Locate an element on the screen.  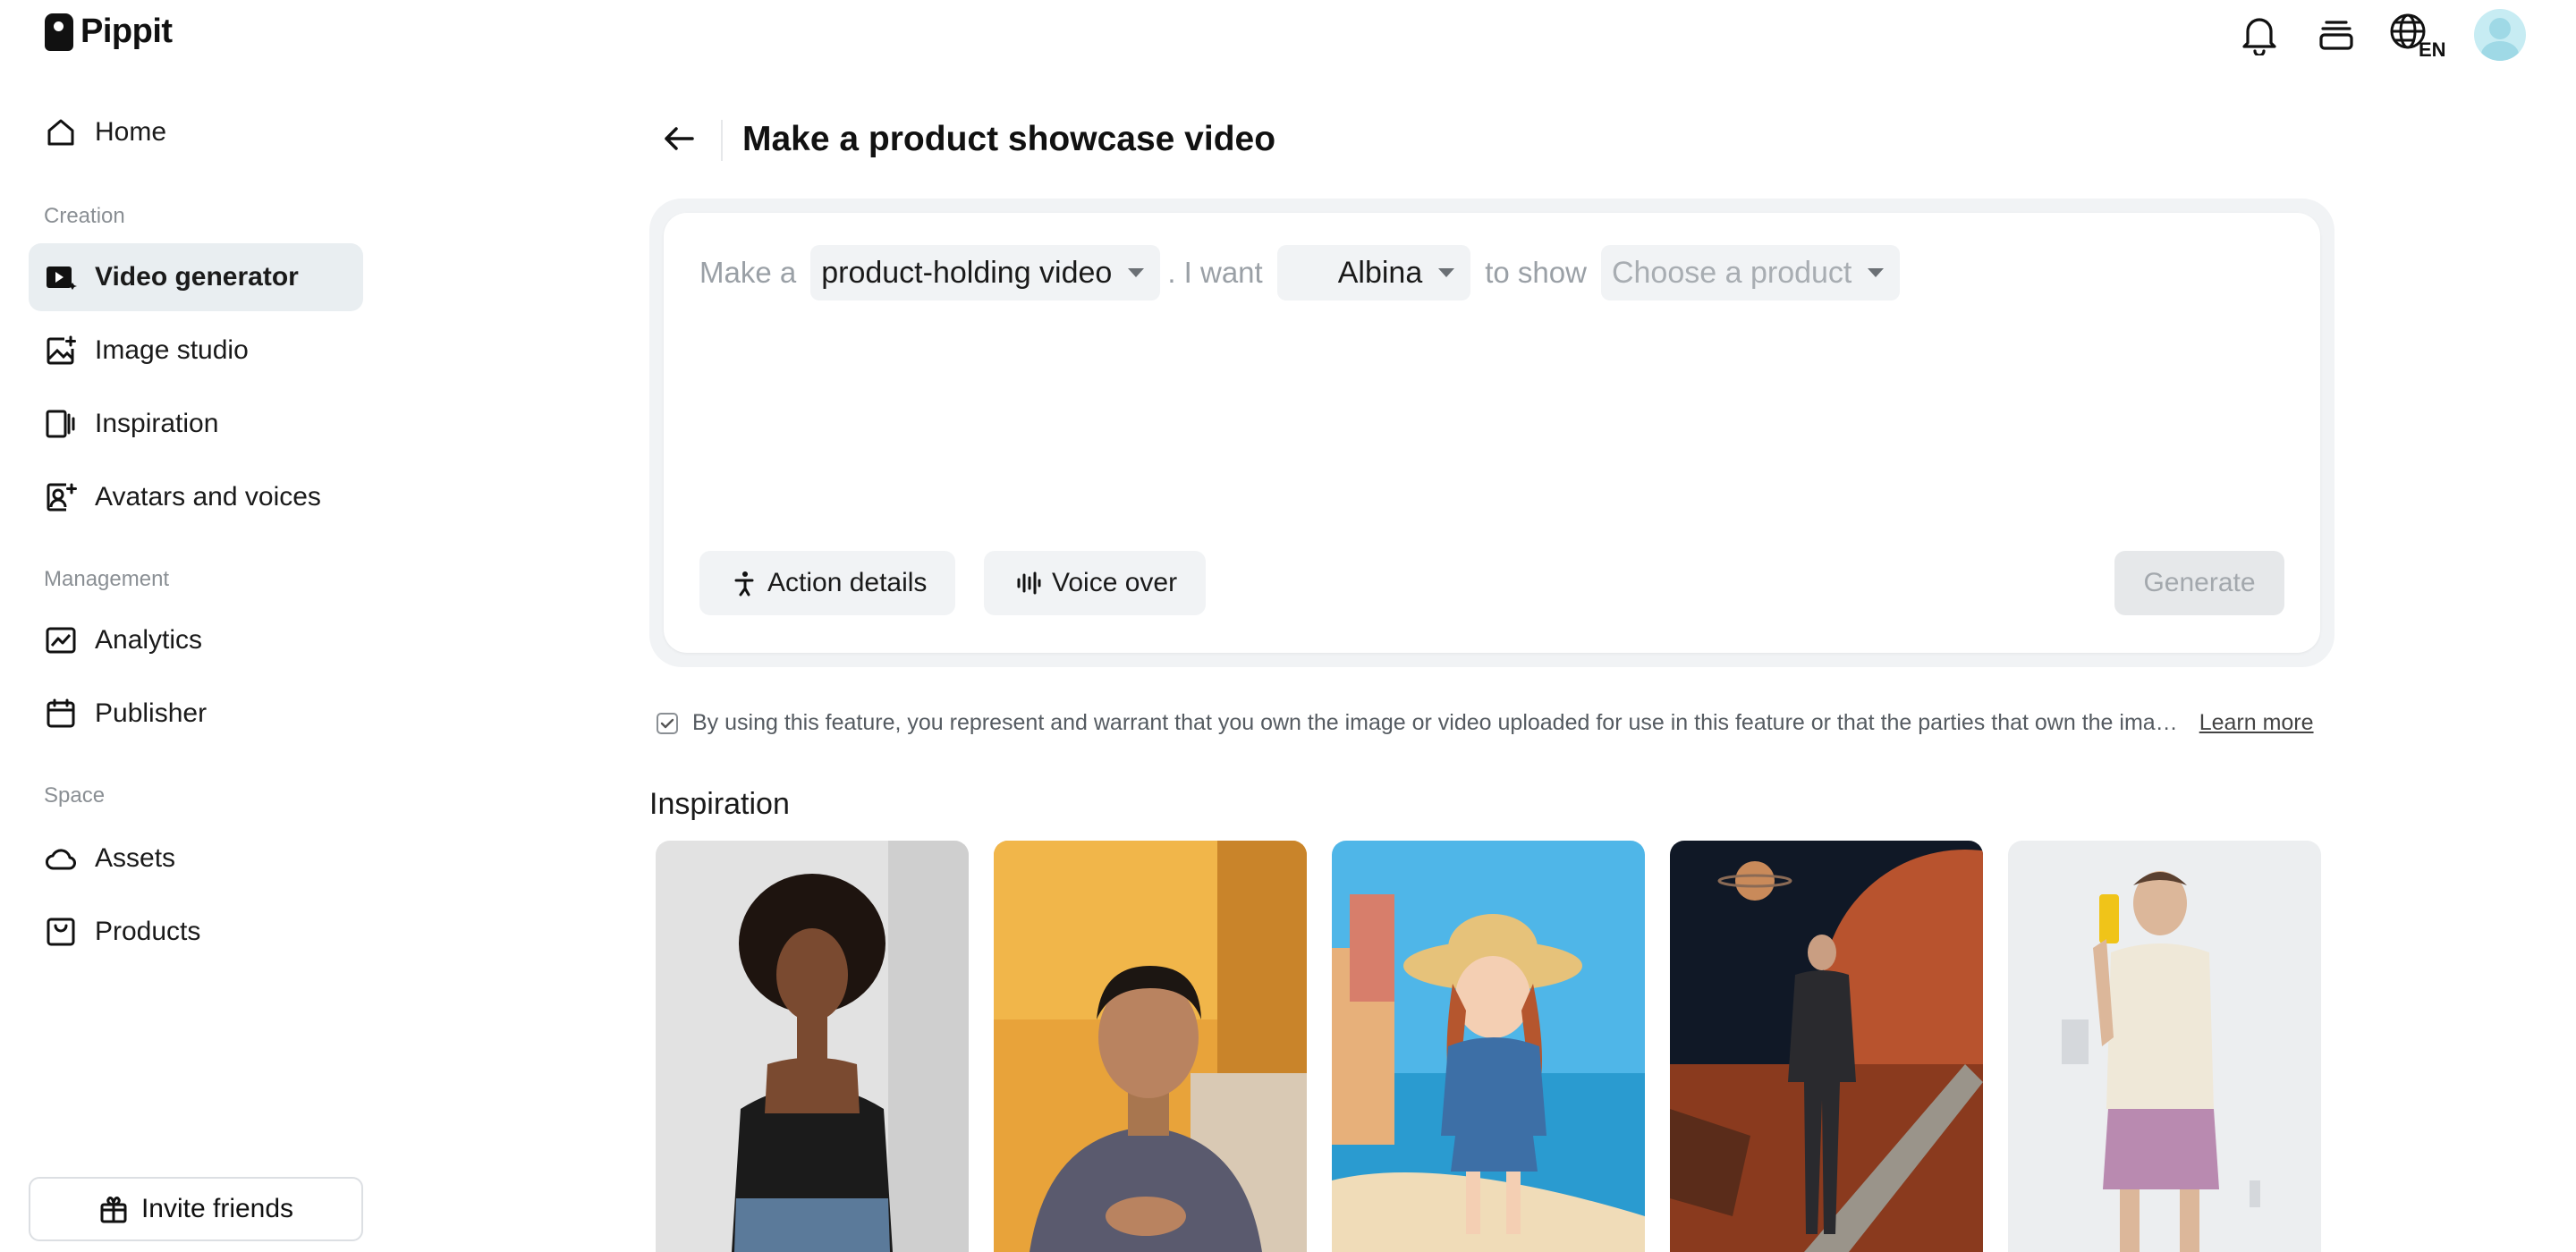
sidebar-item-label: Publisher is located at coordinates (151, 713).